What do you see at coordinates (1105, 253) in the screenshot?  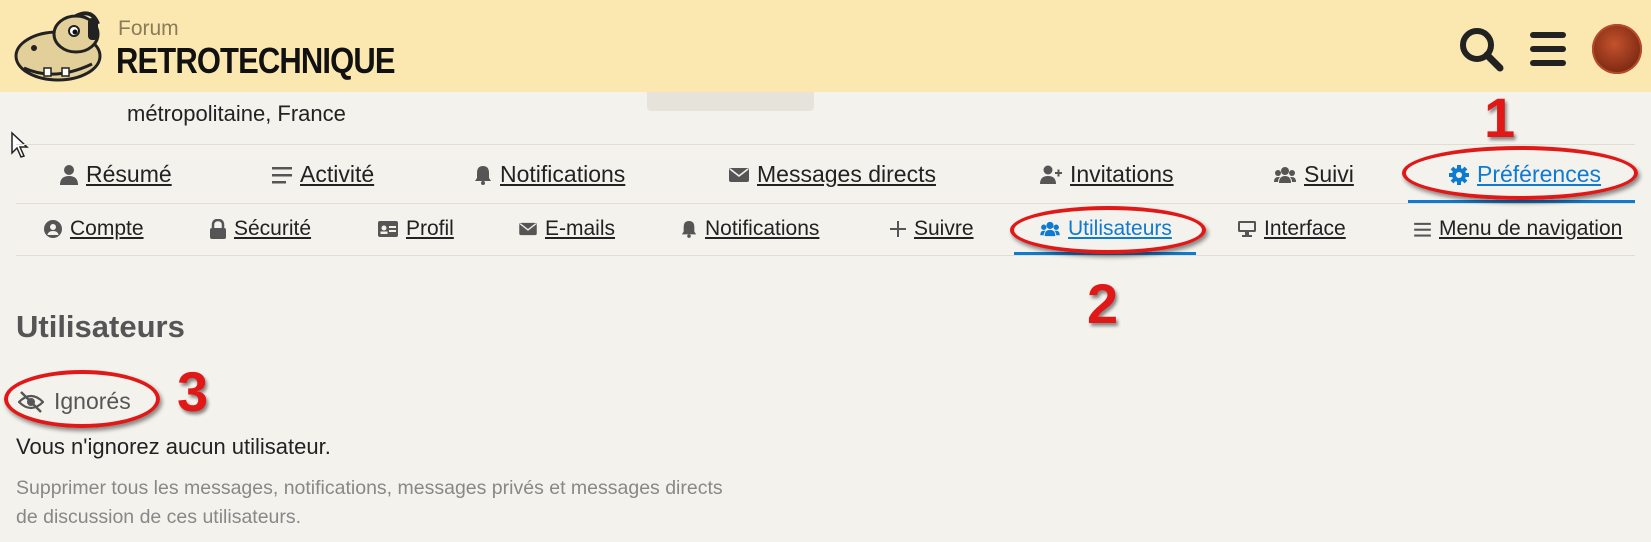 I see `active-subtab-indicator` at bounding box center [1105, 253].